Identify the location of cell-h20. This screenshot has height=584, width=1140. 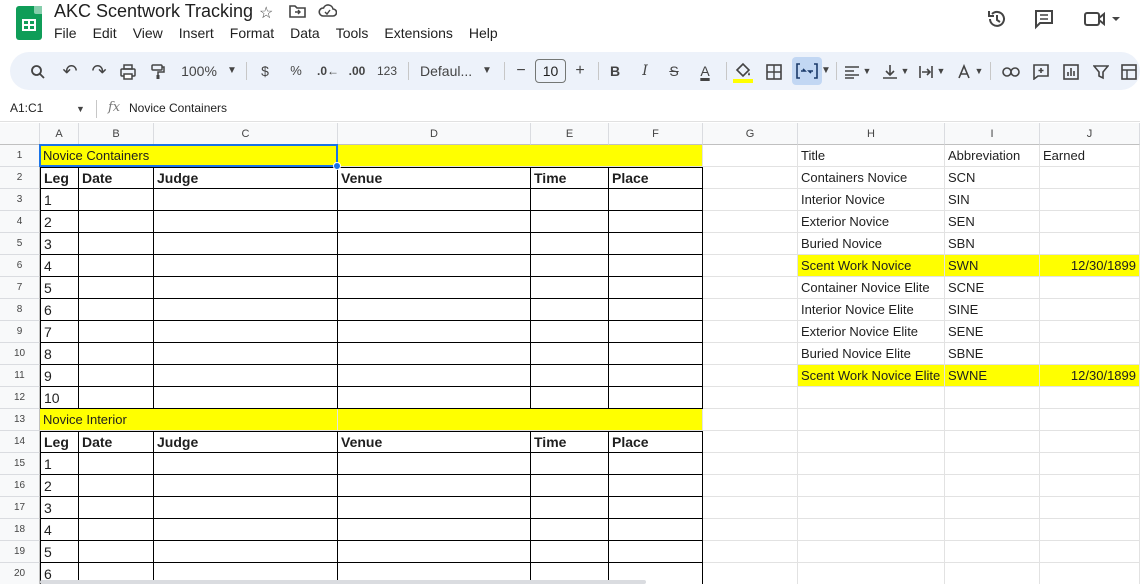
(871, 573).